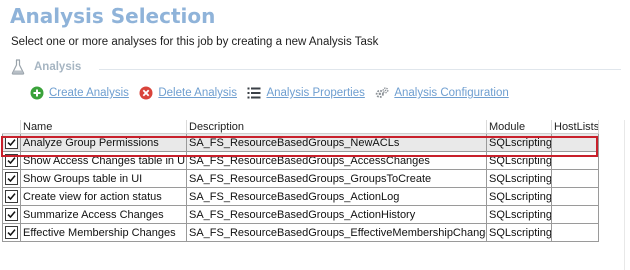 This screenshot has height=270, width=630. Describe the element at coordinates (336, 178) in the screenshot. I see `row-description: SA_FS_ResourceBasedGroups_GroupsToCreate` at that location.